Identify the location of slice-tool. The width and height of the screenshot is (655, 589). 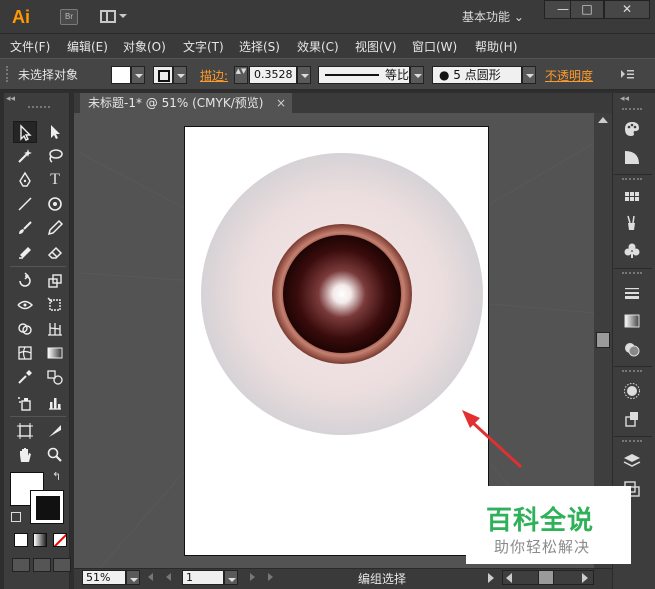
(55, 431).